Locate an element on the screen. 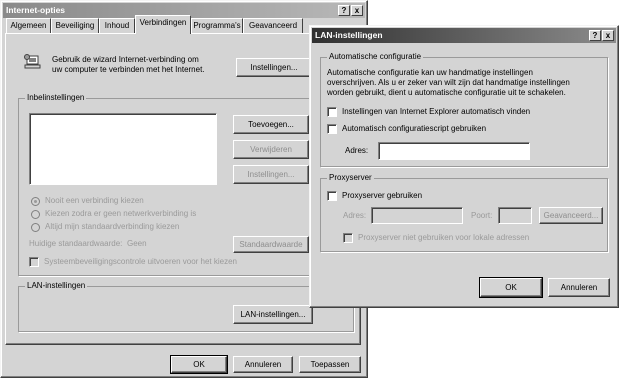 Image resolution: width=619 pixels, height=380 pixels. tab-beveiliging: Beveiliging is located at coordinates (75, 25).